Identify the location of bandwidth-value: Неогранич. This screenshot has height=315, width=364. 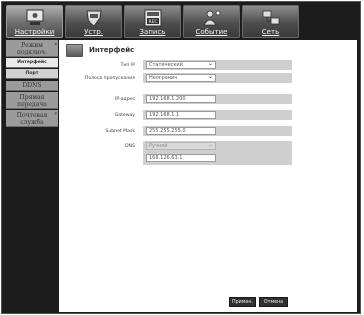
(163, 78).